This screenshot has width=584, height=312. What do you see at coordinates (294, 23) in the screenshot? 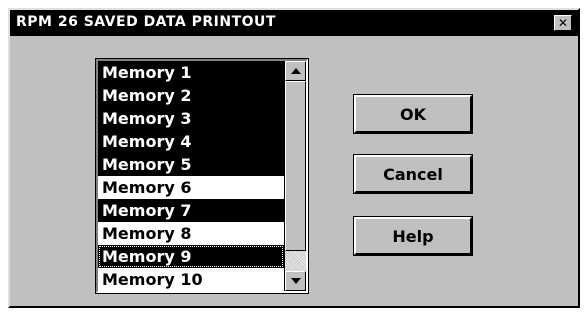
I see `title-bar: RPM 26 SAVED DATA PRINTOUT ✕` at bounding box center [294, 23].